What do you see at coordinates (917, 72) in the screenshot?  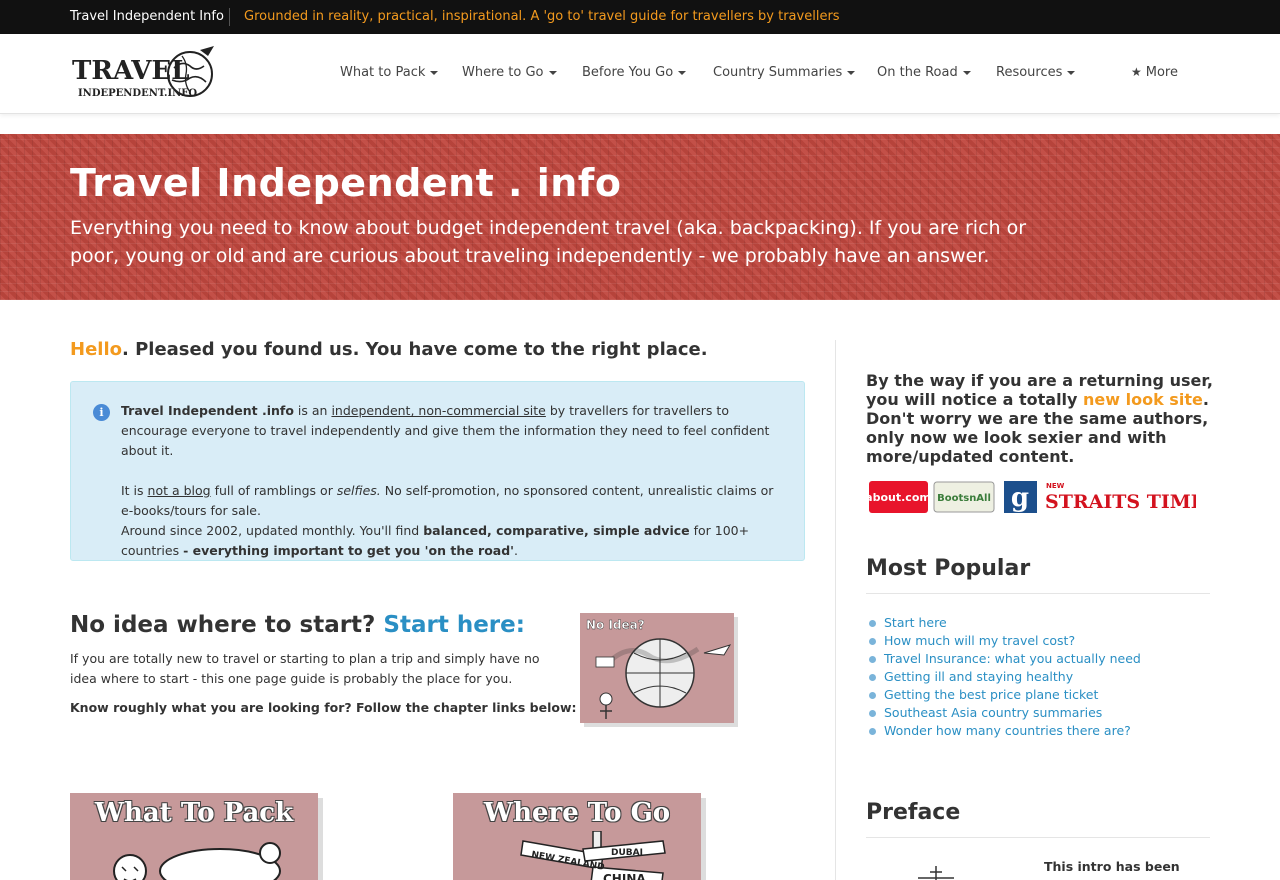 I see `nav-label: On the Road` at bounding box center [917, 72].